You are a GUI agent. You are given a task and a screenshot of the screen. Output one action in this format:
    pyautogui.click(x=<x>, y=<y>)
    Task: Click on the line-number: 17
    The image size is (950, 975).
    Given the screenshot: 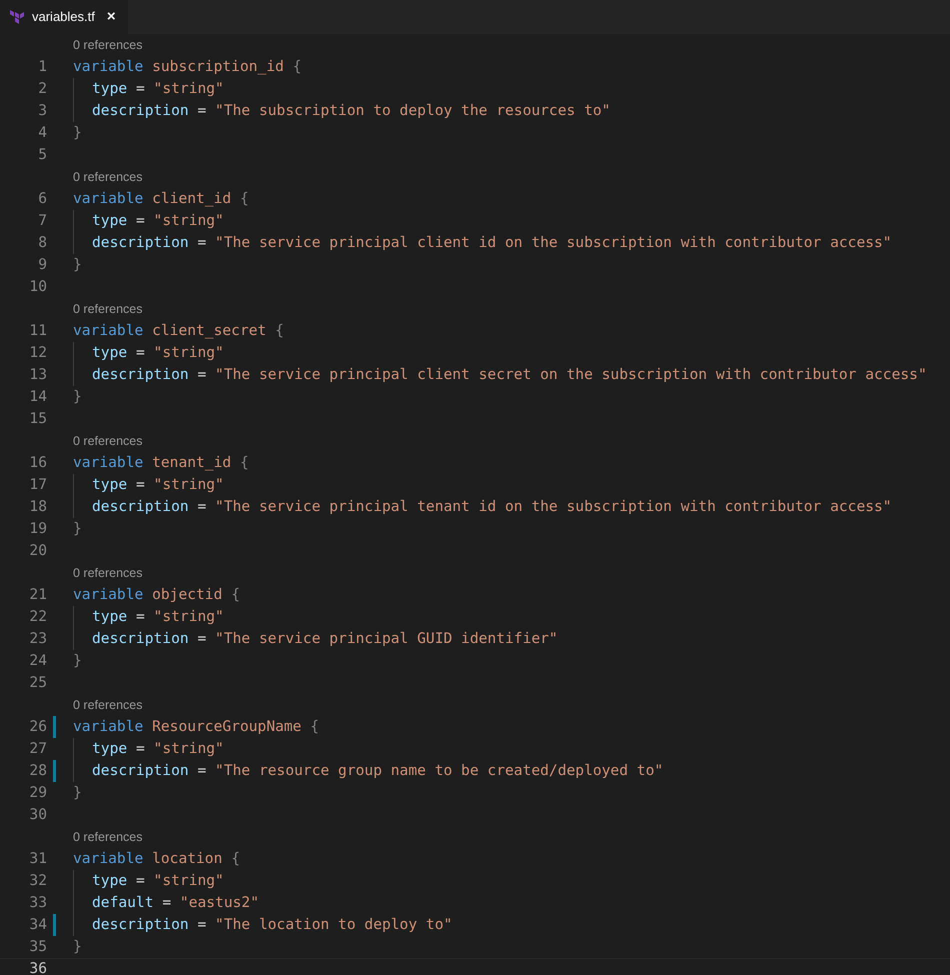 What is the action you would take?
    pyautogui.click(x=37, y=485)
    